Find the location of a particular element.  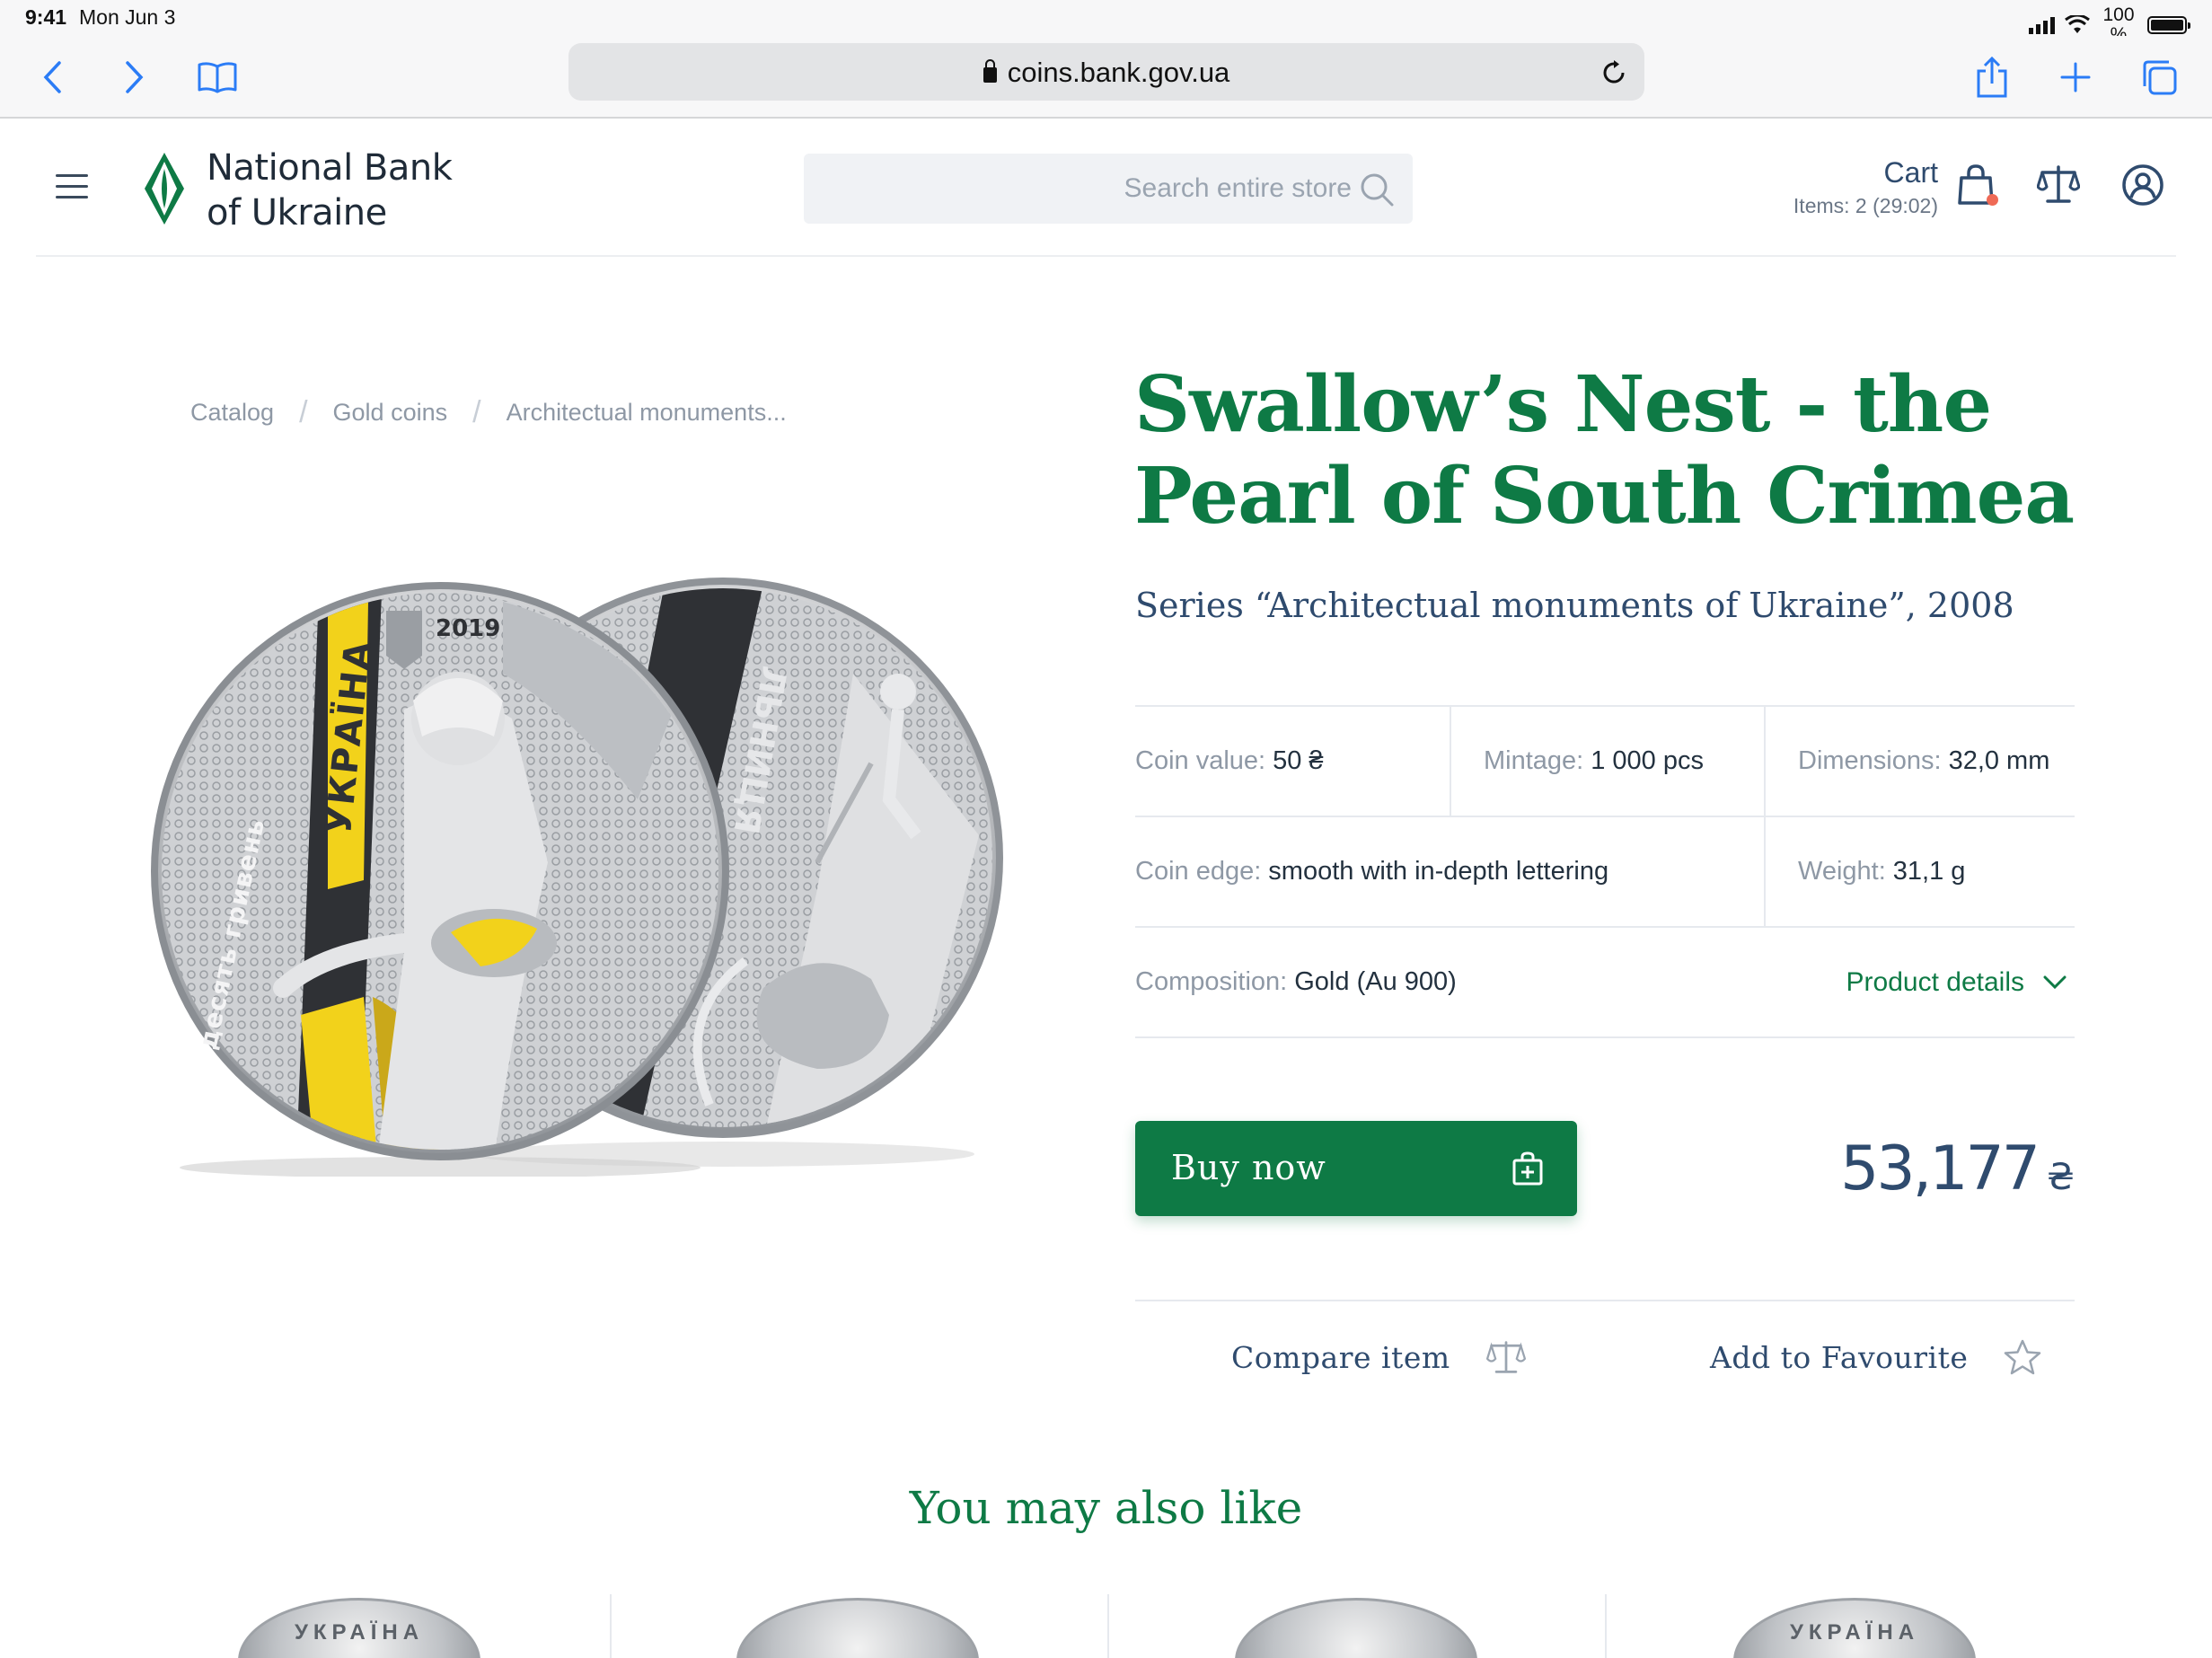

cart-items-count: Items: 2 (29:02) is located at coordinates (1866, 205).